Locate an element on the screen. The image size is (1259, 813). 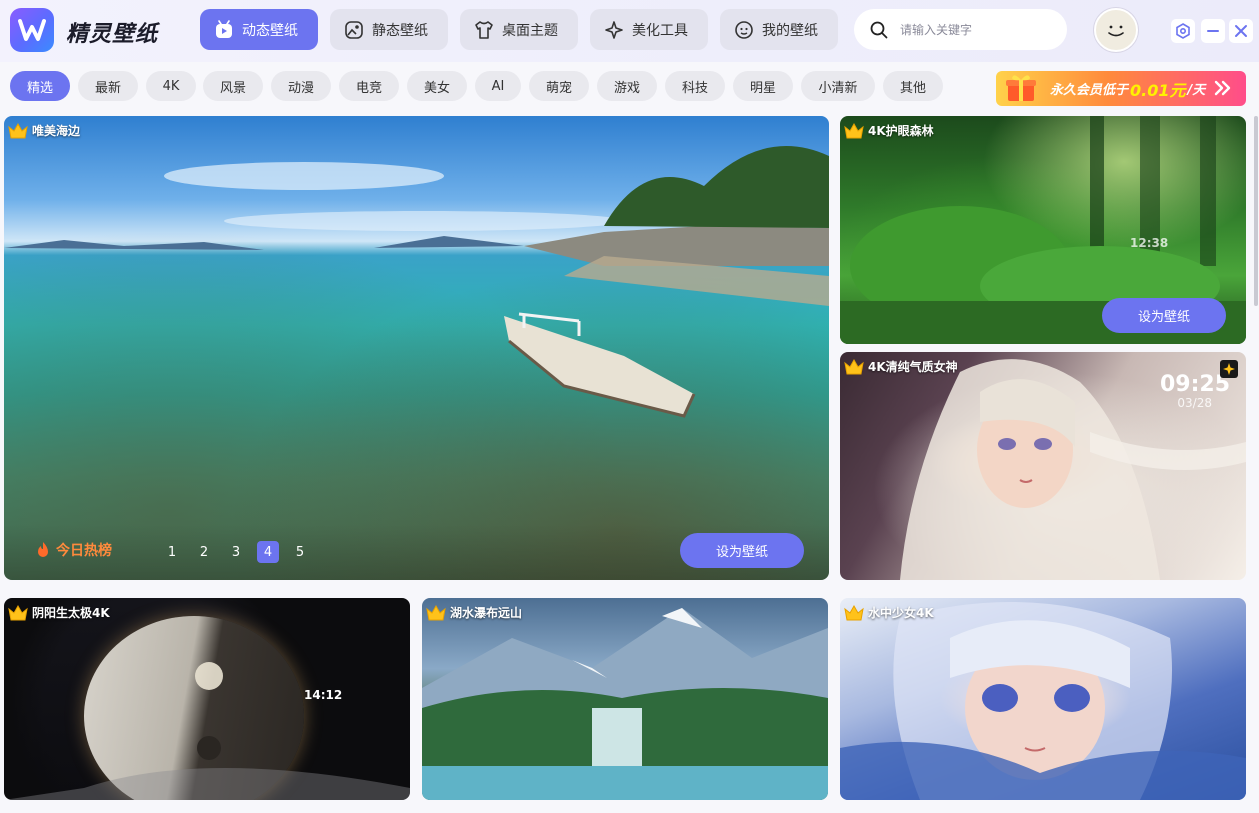
category-games: 游戏 is located at coordinates (627, 86).